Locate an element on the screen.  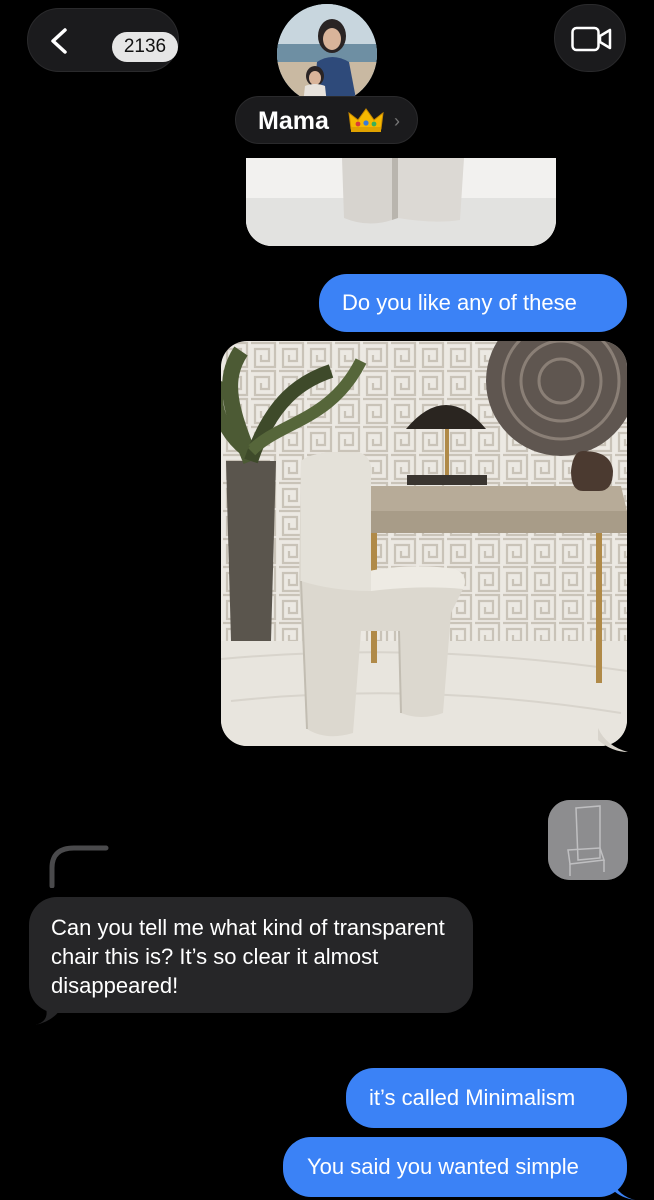
contact-name: Mama is located at coordinates (293, 121).